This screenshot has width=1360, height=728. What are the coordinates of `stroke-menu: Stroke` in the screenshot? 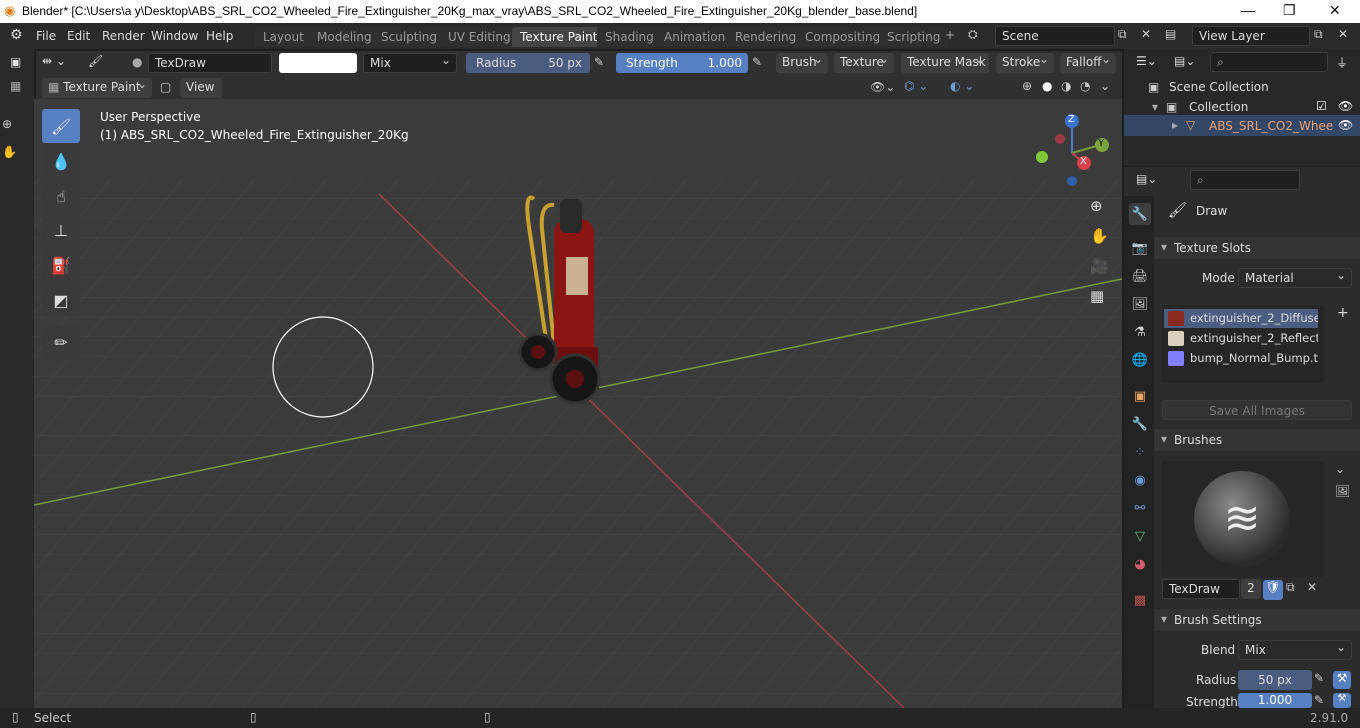 It's located at (1025, 62).